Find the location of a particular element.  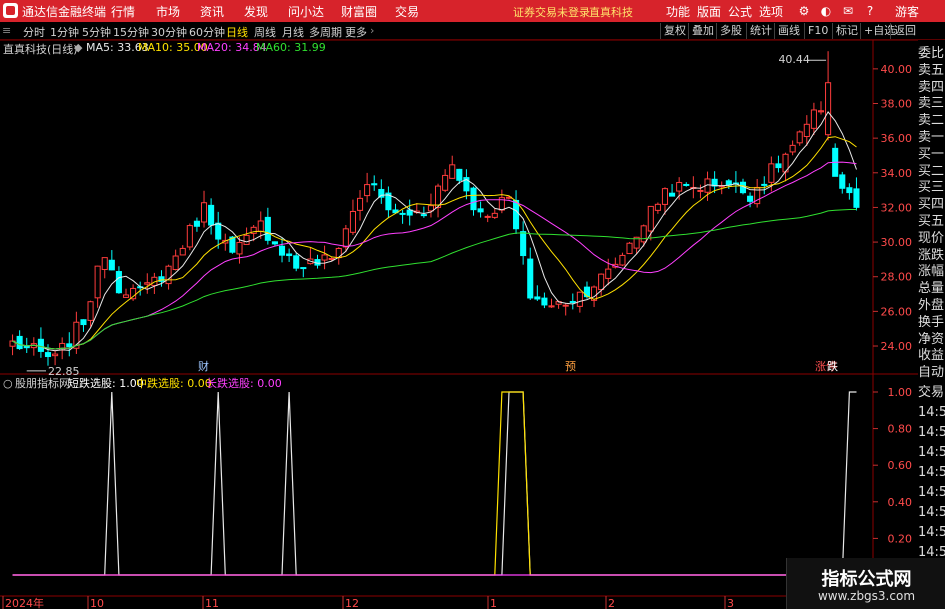

date-tick-label: 2 is located at coordinates (611, 603).